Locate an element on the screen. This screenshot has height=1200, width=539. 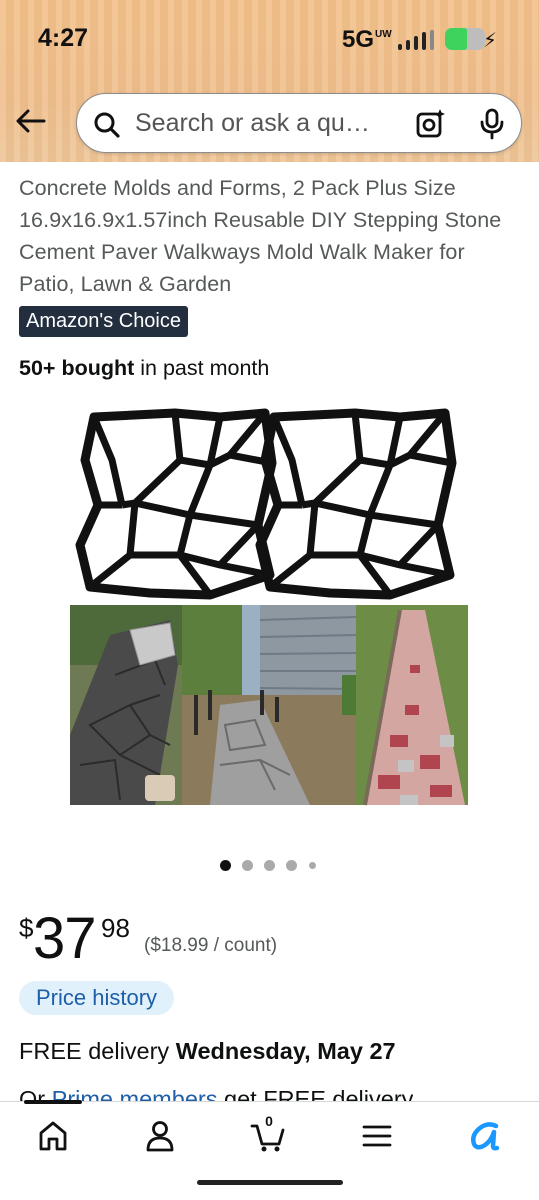
delivery-prefix: FREE delivery is located at coordinates (97, 1051).